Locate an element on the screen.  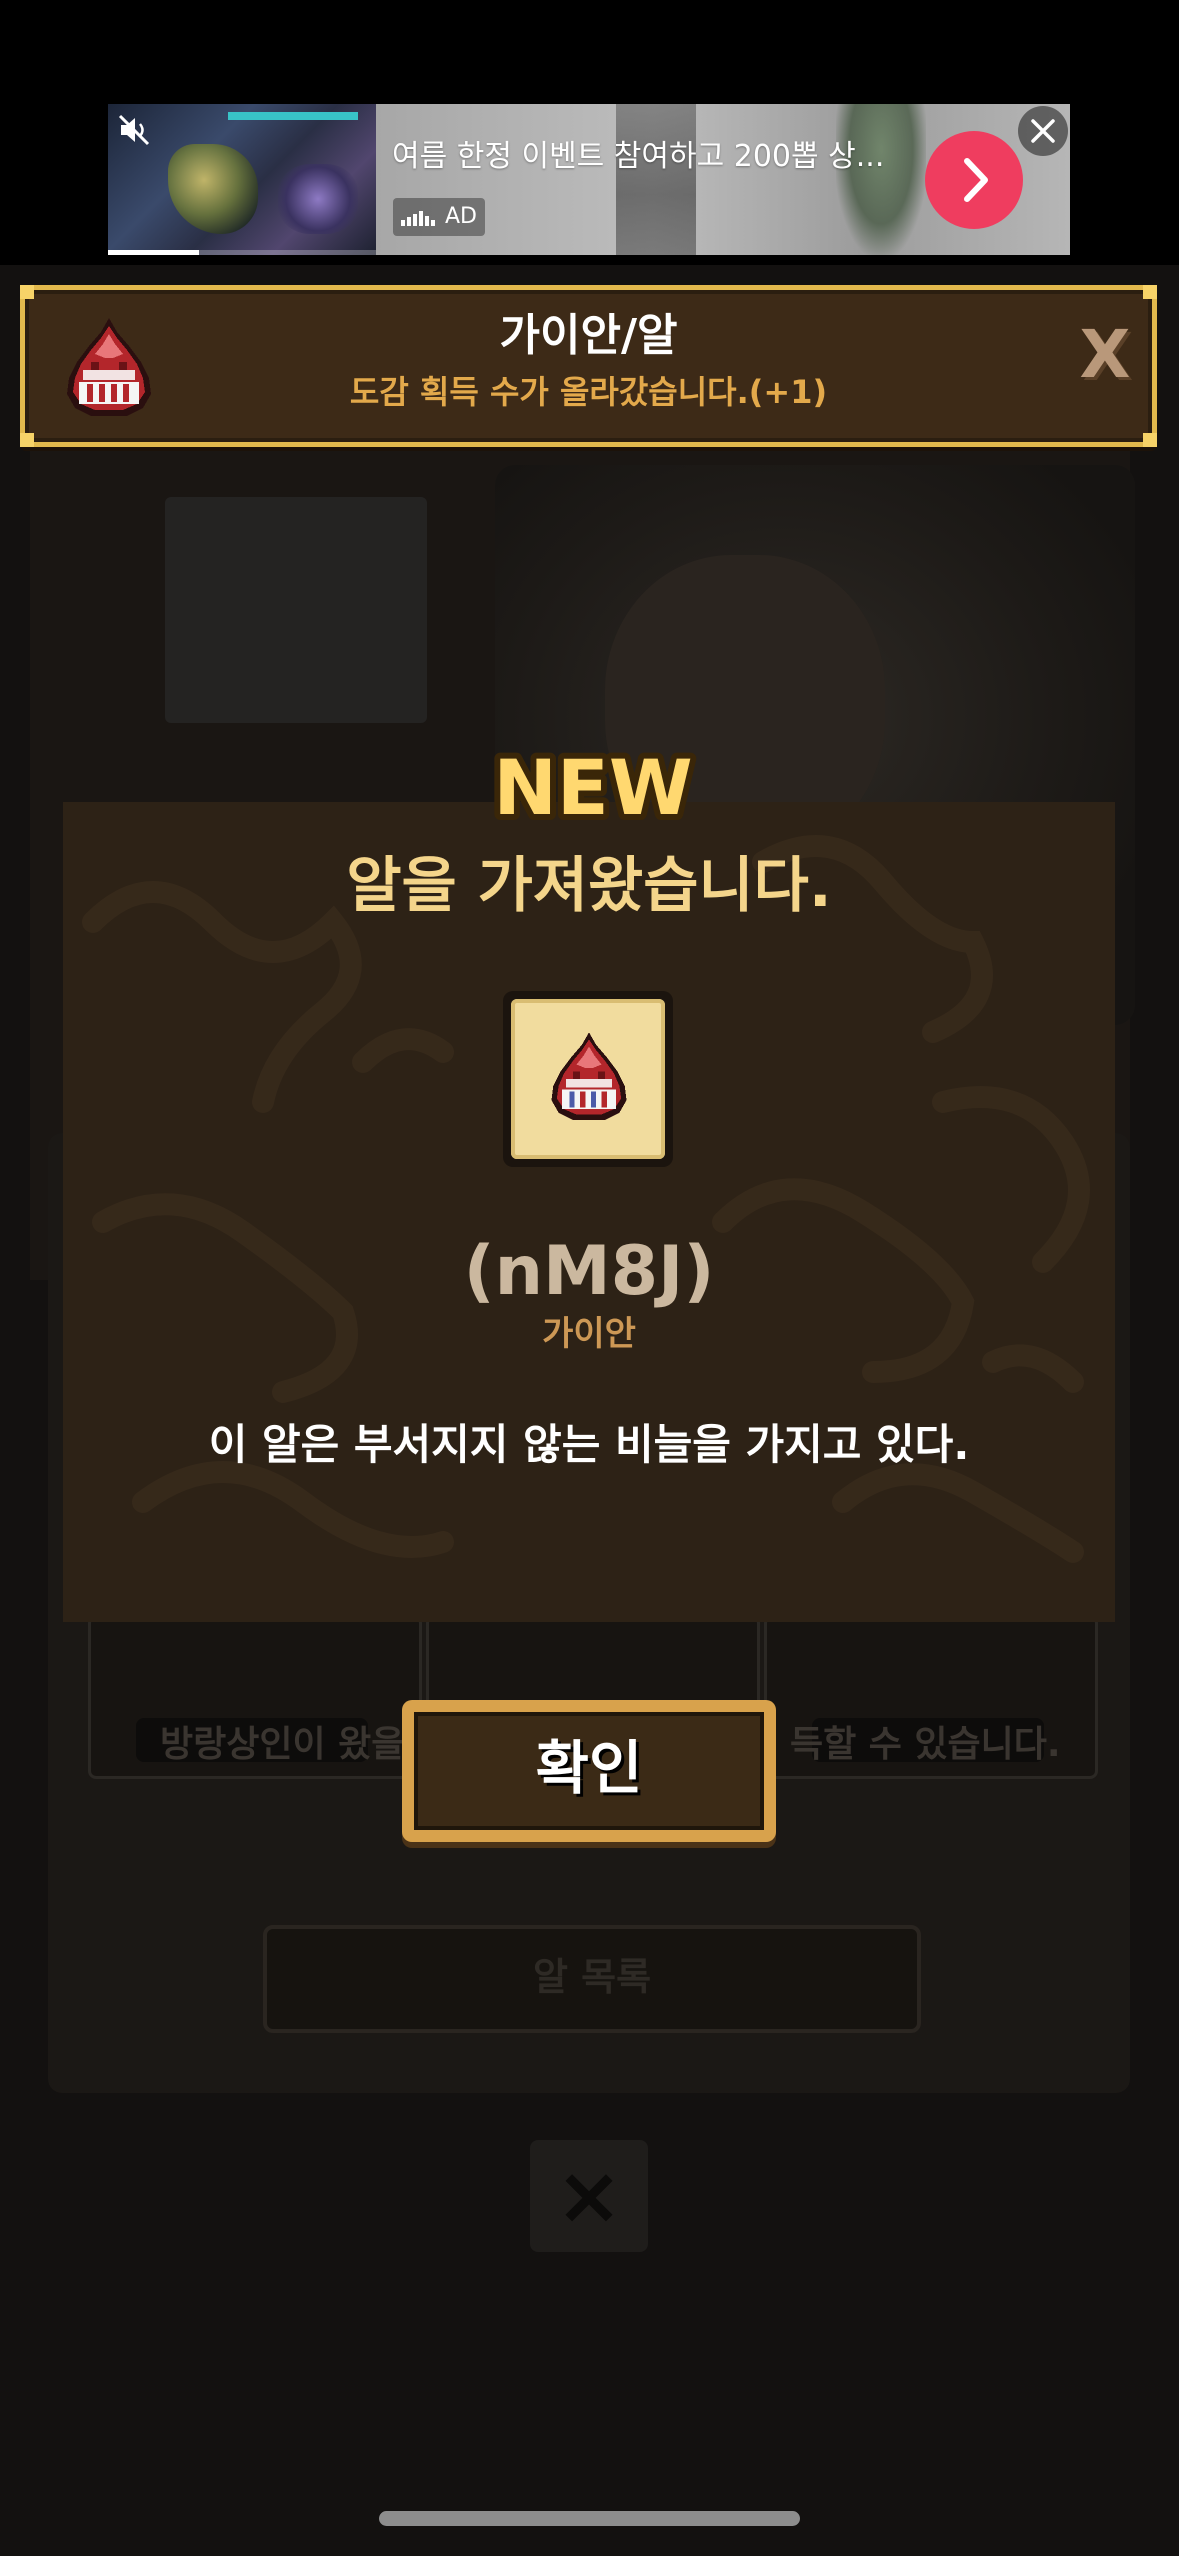
new-badge-label: NEW is located at coordinates (592, 787).